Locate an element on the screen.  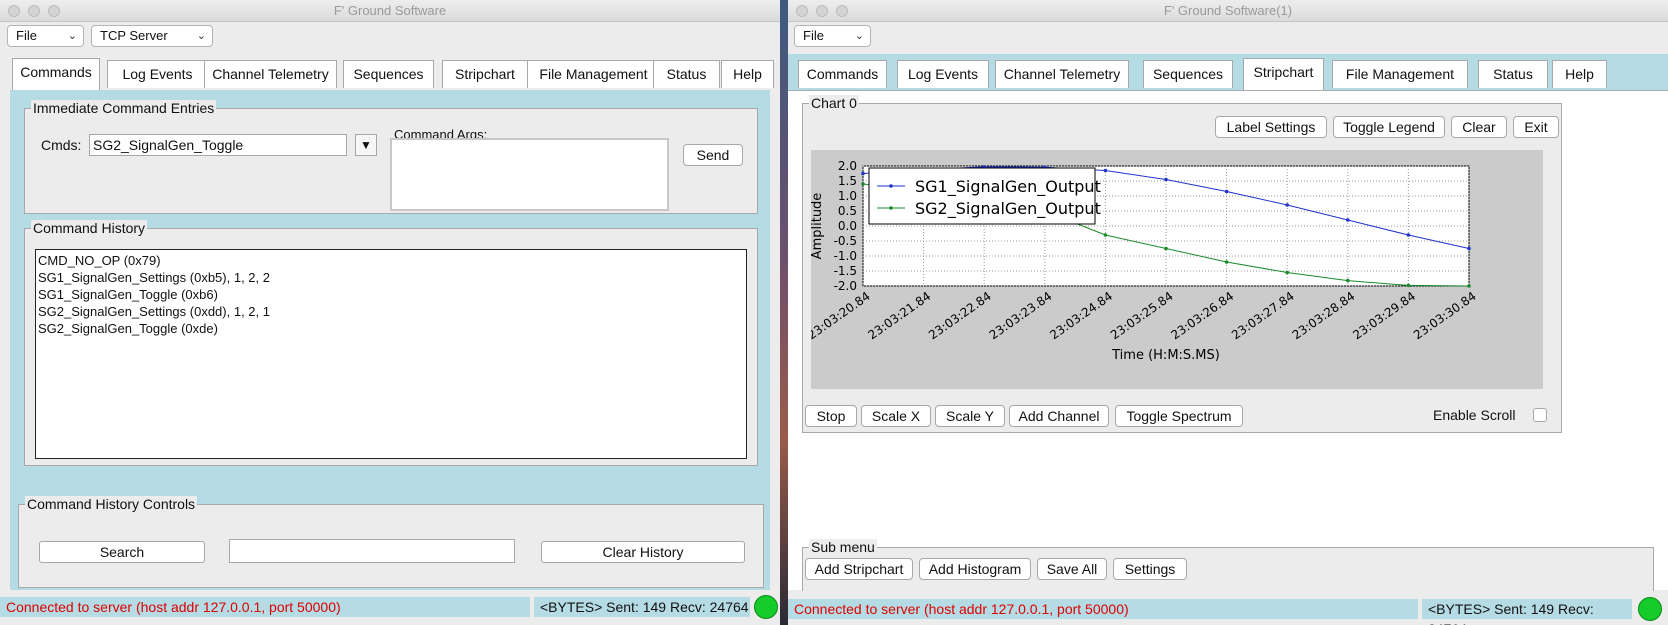
y-tick-label: 1.5 is located at coordinates (847, 181).